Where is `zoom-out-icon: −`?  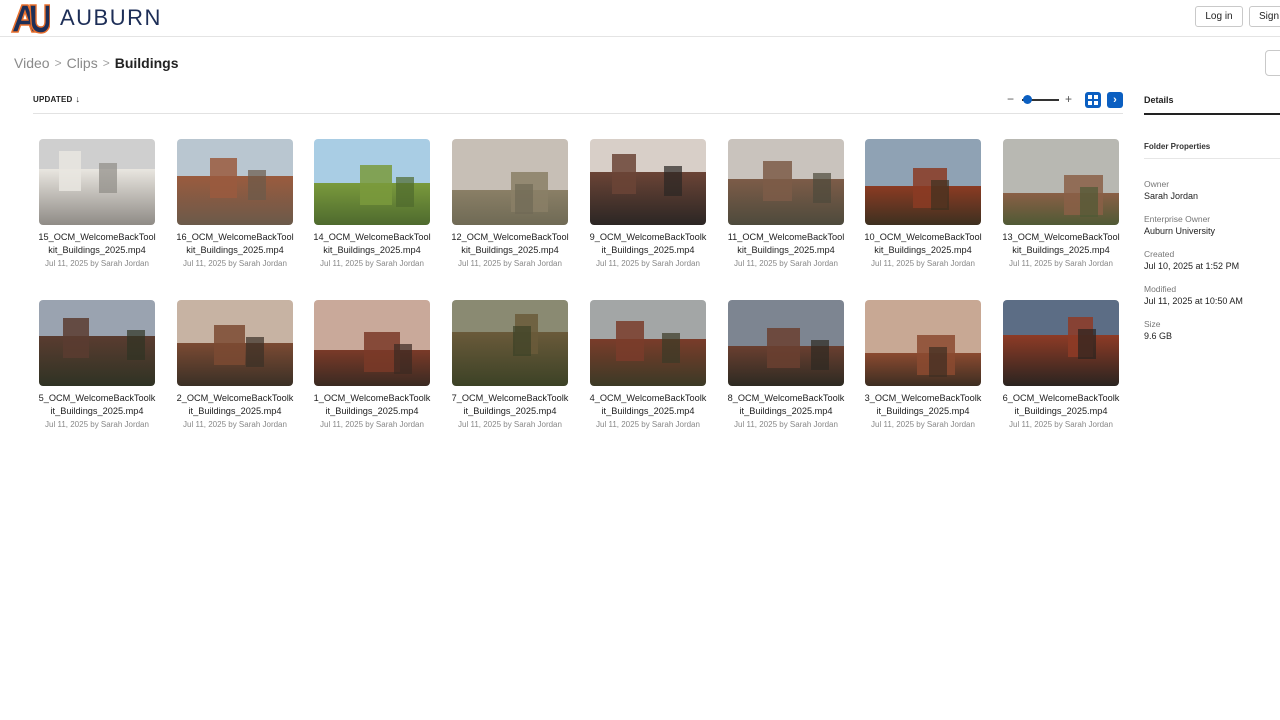
zoom-out-icon: − is located at coordinates (1010, 99).